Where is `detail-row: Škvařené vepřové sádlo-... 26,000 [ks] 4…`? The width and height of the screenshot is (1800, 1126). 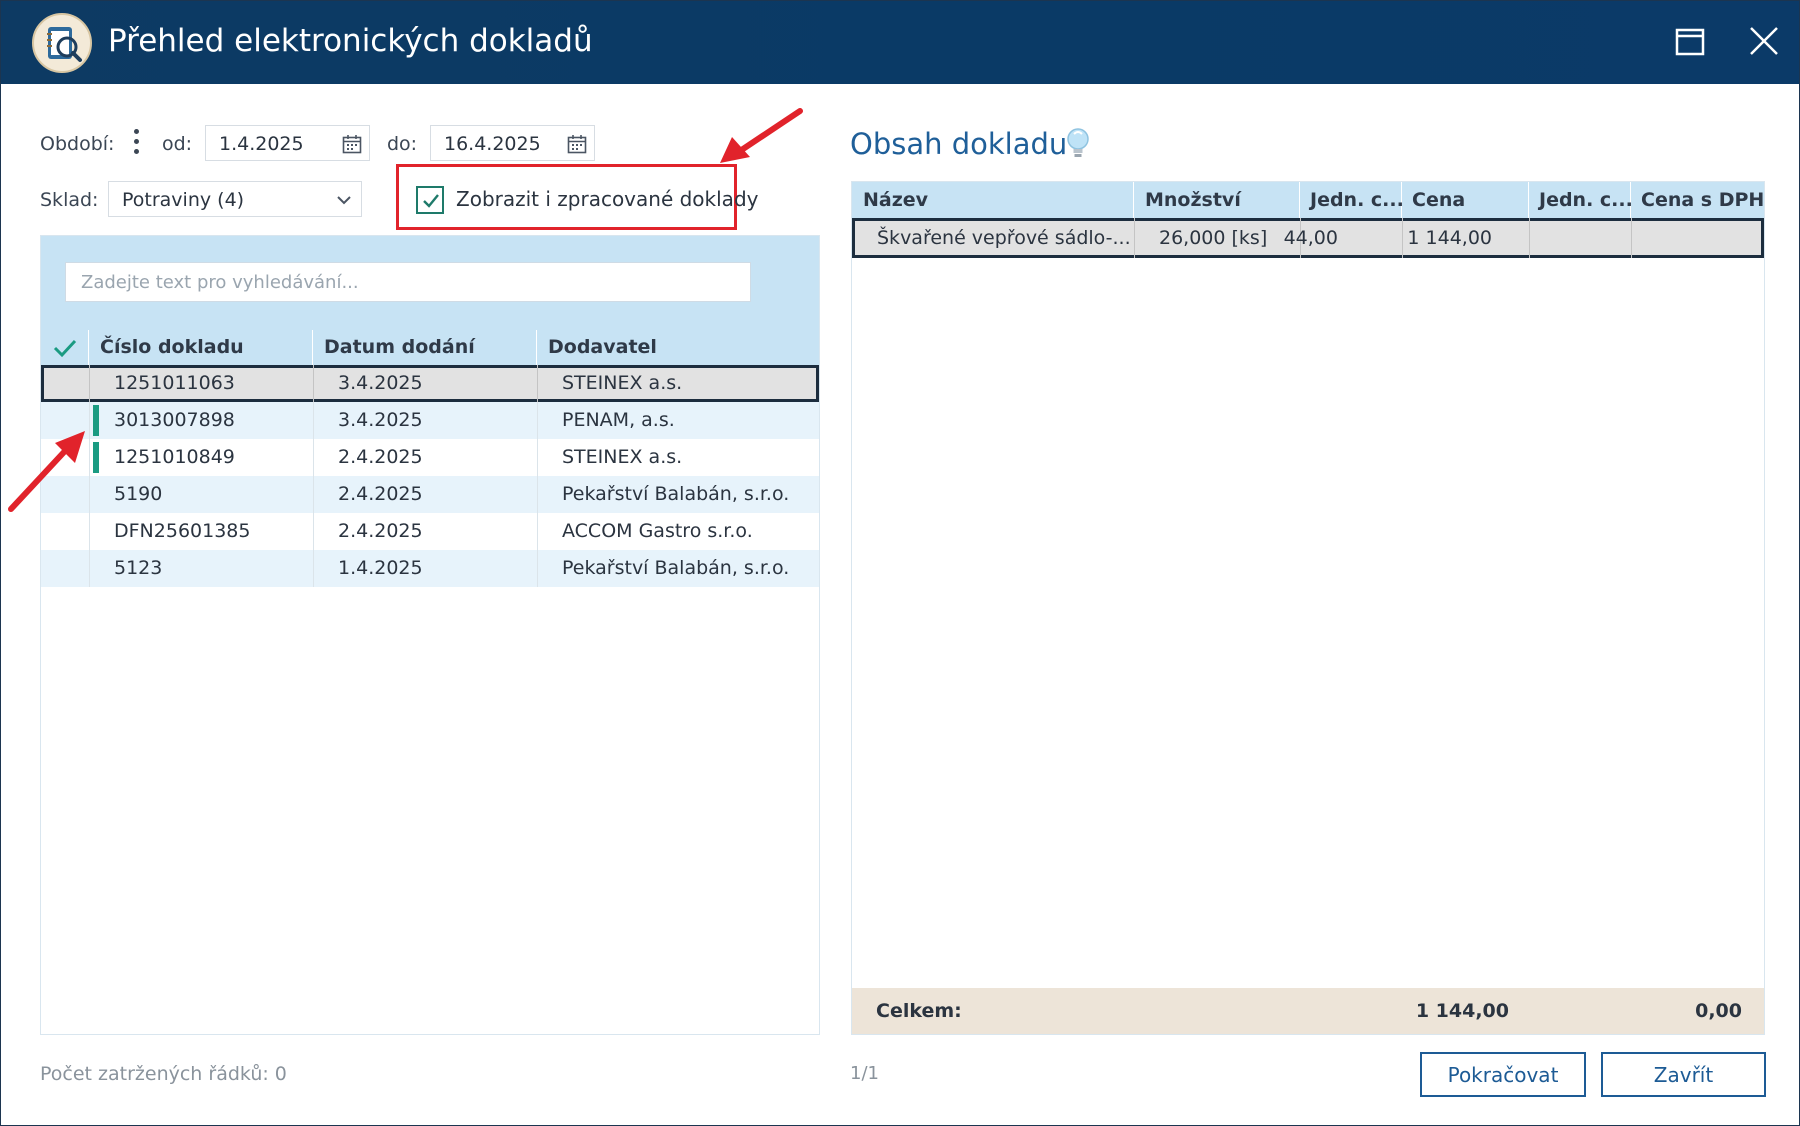 detail-row: Škvařené vepřové sádlo-... 26,000 [ks] 4… is located at coordinates (1308, 238).